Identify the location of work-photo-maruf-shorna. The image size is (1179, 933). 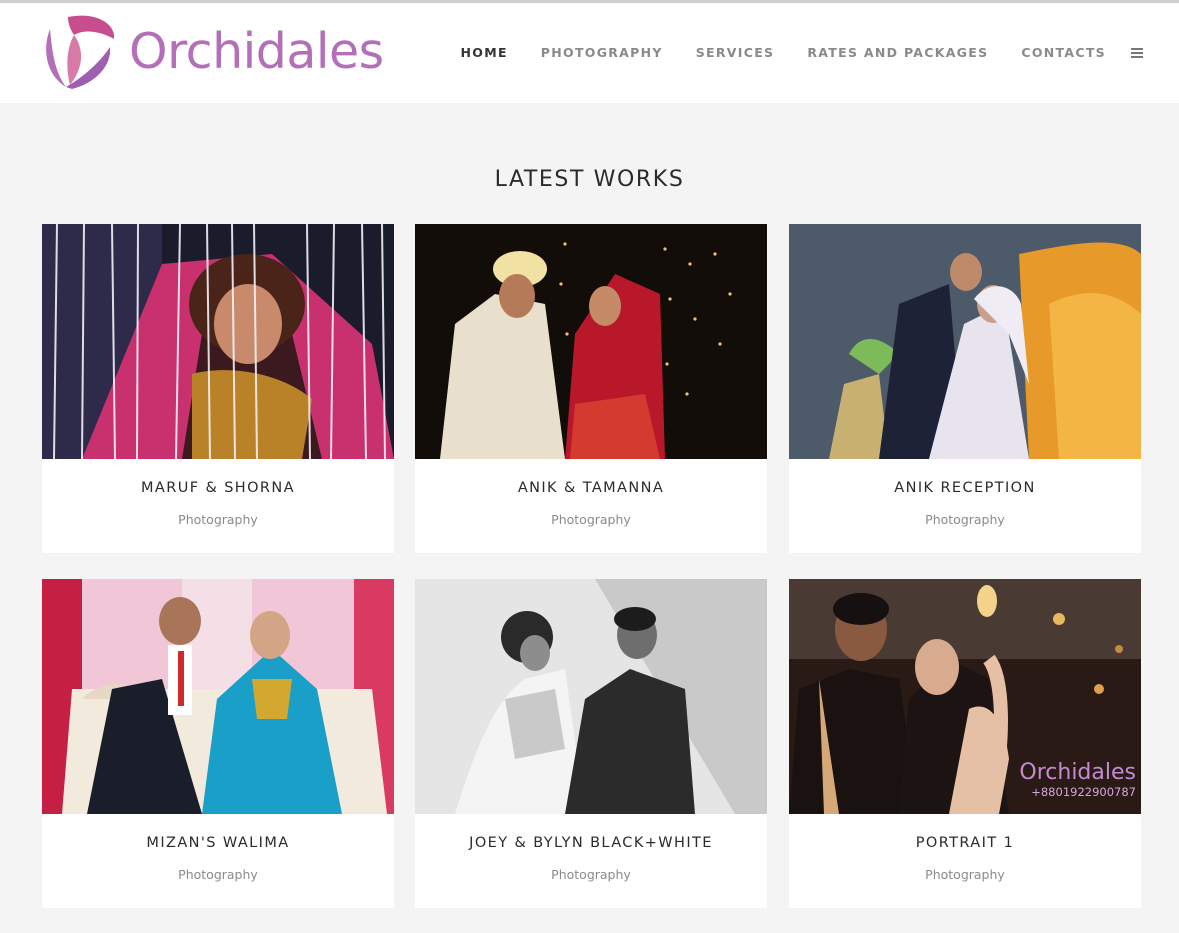
(218, 341).